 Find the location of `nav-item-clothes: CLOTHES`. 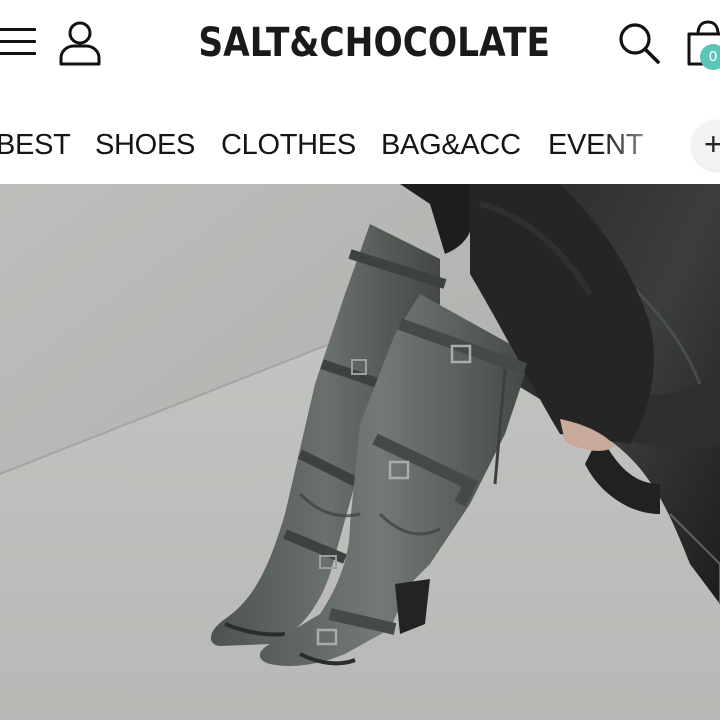

nav-item-clothes: CLOTHES is located at coordinates (288, 145).